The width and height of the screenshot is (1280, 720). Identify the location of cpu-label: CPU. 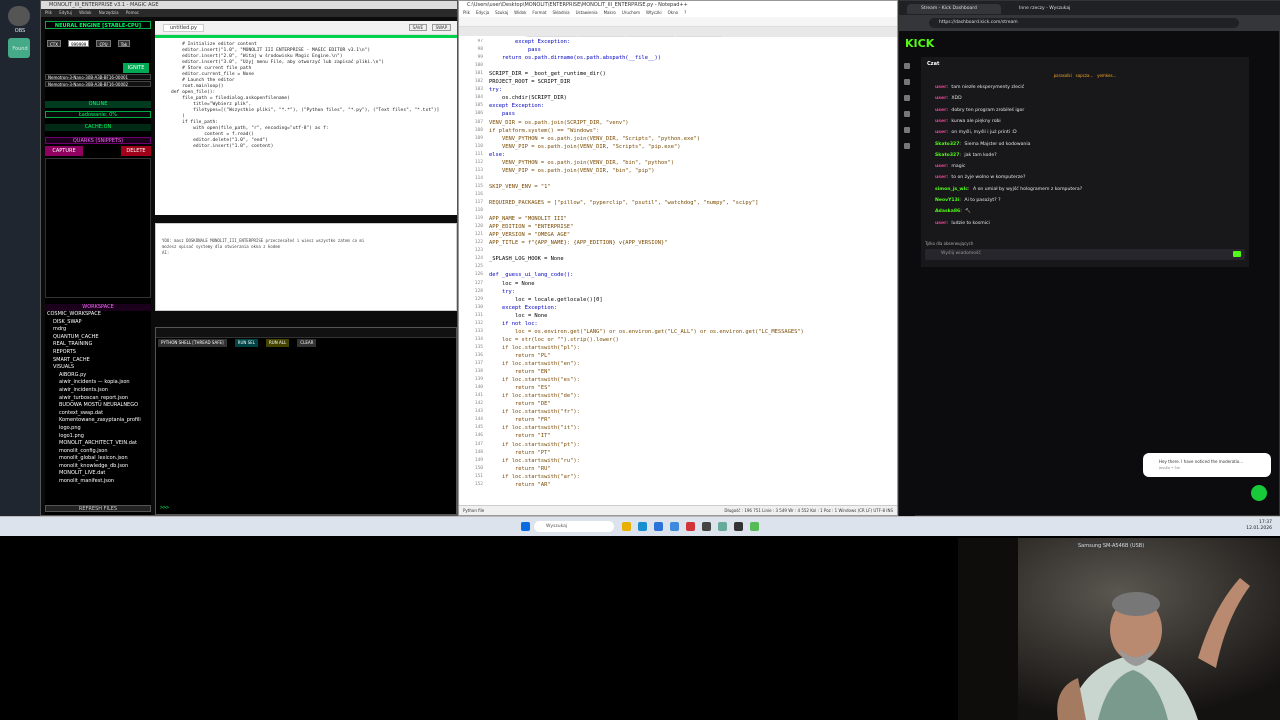
(103, 43).